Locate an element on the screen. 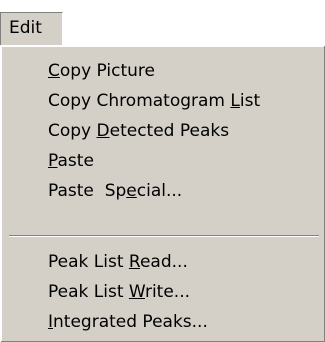  menu-item-copy-chromatogram-list: Copy Chromatogram List is located at coordinates (163, 101).